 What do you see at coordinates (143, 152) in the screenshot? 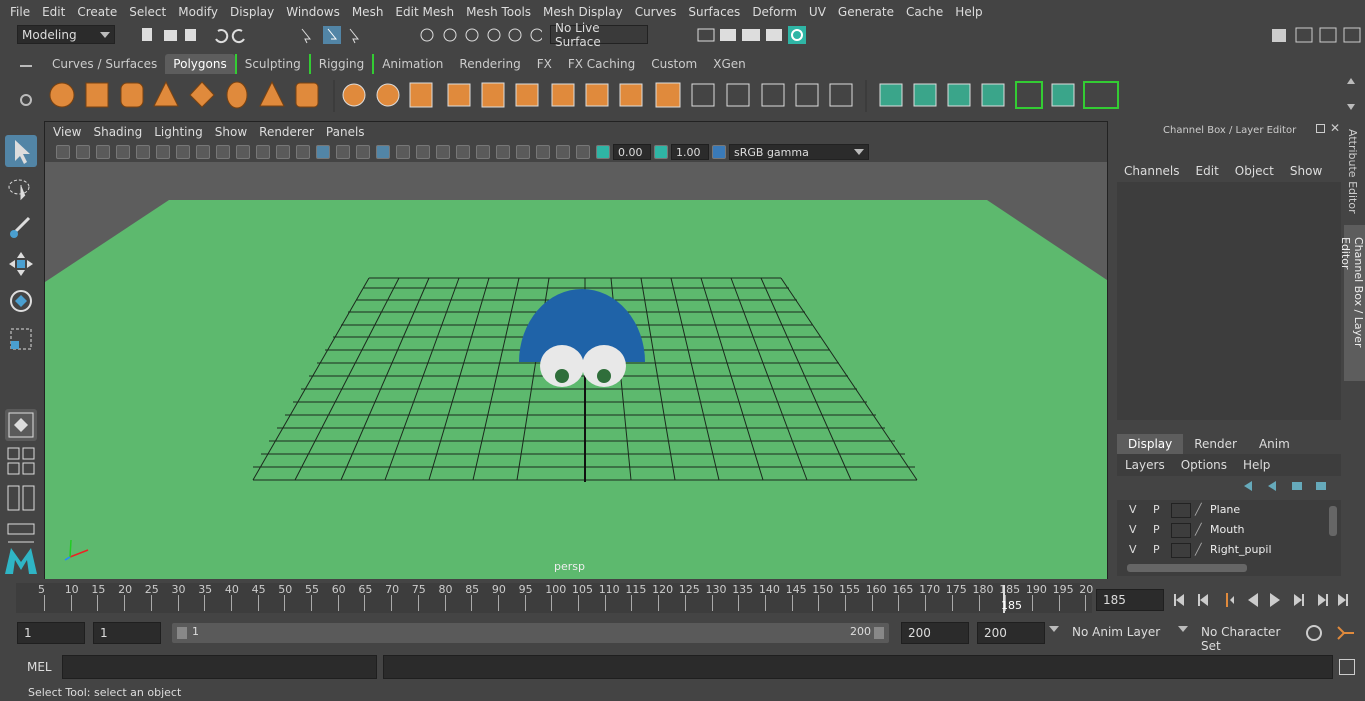
I see `2d-pan-icon` at bounding box center [143, 152].